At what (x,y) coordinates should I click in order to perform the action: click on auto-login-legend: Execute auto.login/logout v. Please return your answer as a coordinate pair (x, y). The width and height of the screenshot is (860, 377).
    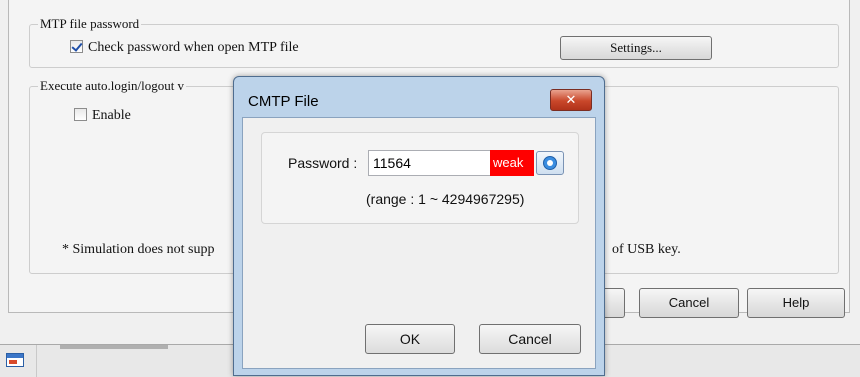
    Looking at the image, I should click on (112, 86).